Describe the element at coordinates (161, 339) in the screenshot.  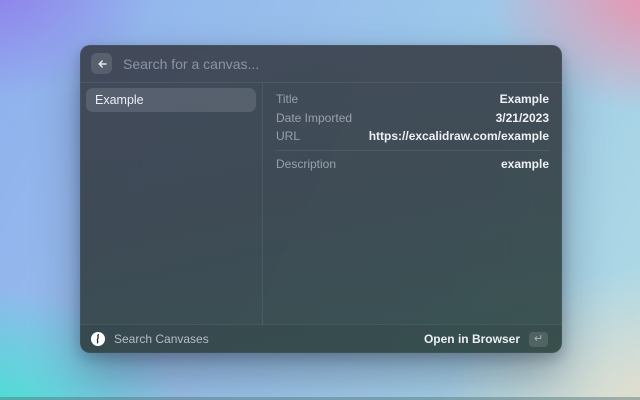
I see `command-name: Search Canvases` at that location.